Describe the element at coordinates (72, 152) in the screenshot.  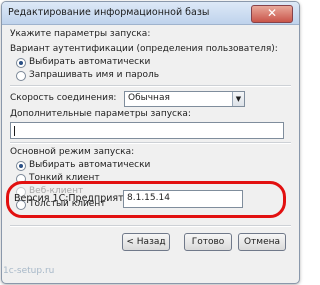
I see `mode-label: Основной режим запуска:` at that location.